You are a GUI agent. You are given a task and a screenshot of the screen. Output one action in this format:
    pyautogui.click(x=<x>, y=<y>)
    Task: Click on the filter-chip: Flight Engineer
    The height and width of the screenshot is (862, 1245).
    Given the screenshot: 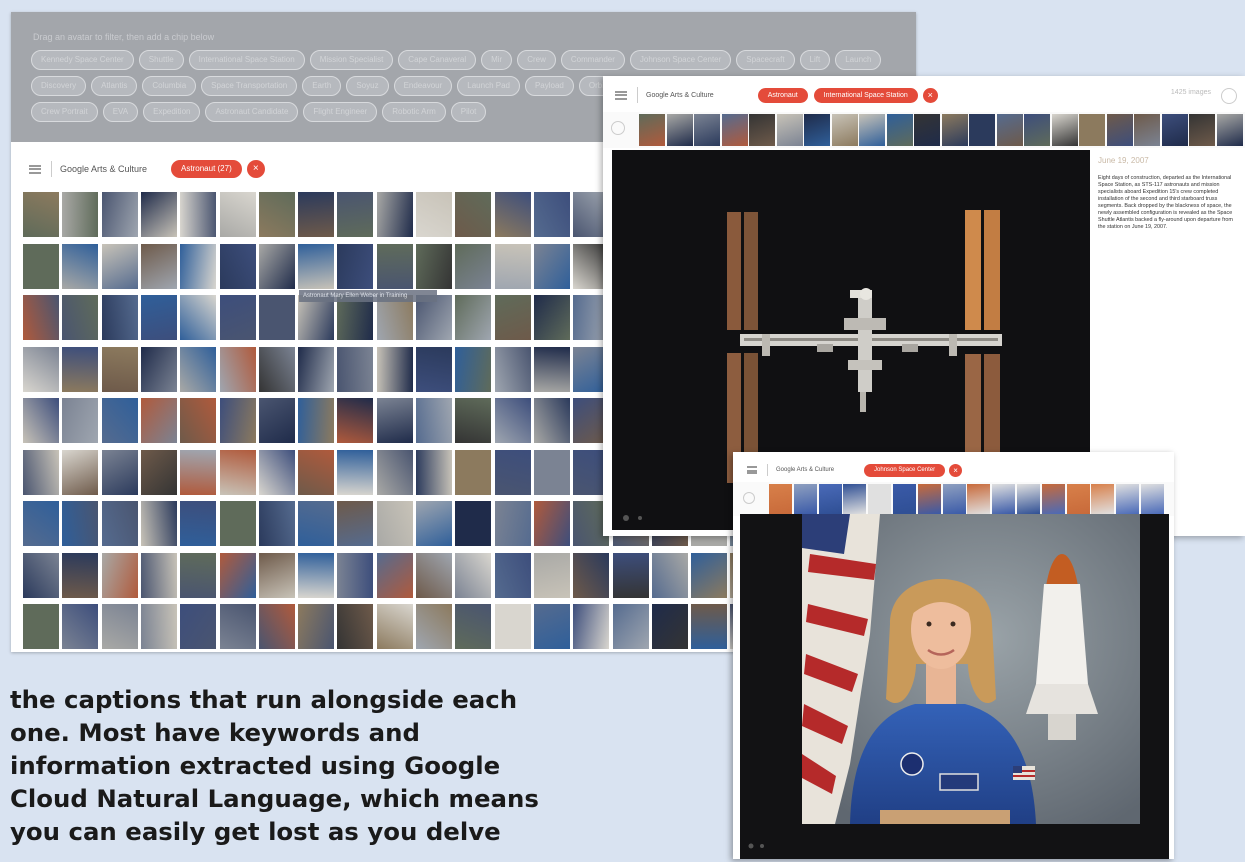 What is the action you would take?
    pyautogui.click(x=340, y=112)
    